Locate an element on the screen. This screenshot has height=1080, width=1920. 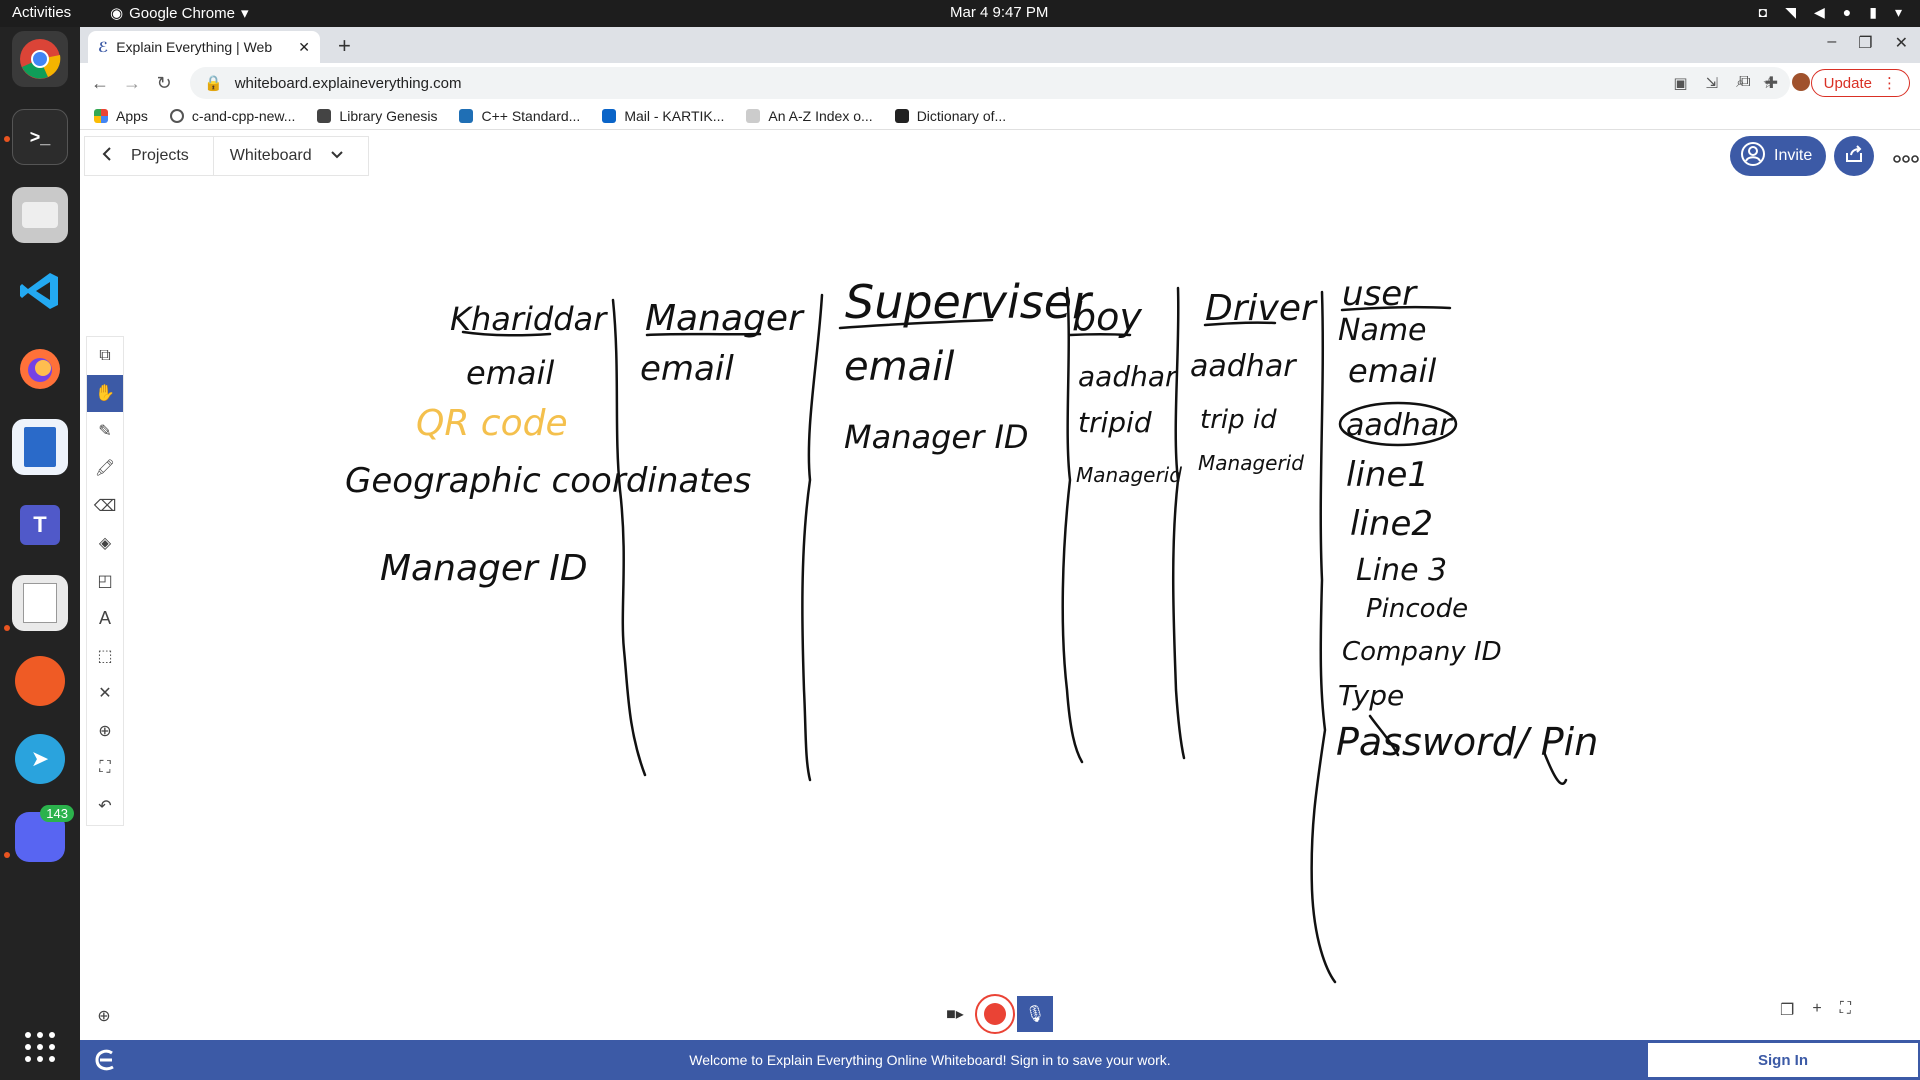
slides-overview-icon: ❐ is located at coordinates (1787, 1010).